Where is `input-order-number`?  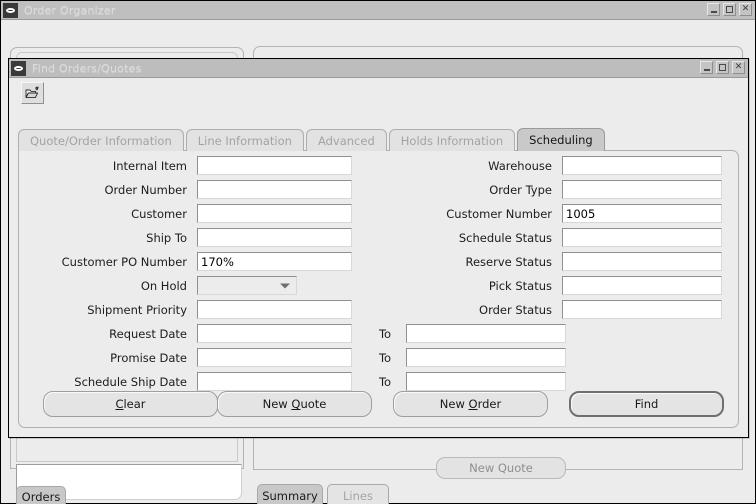 input-order-number is located at coordinates (274, 189).